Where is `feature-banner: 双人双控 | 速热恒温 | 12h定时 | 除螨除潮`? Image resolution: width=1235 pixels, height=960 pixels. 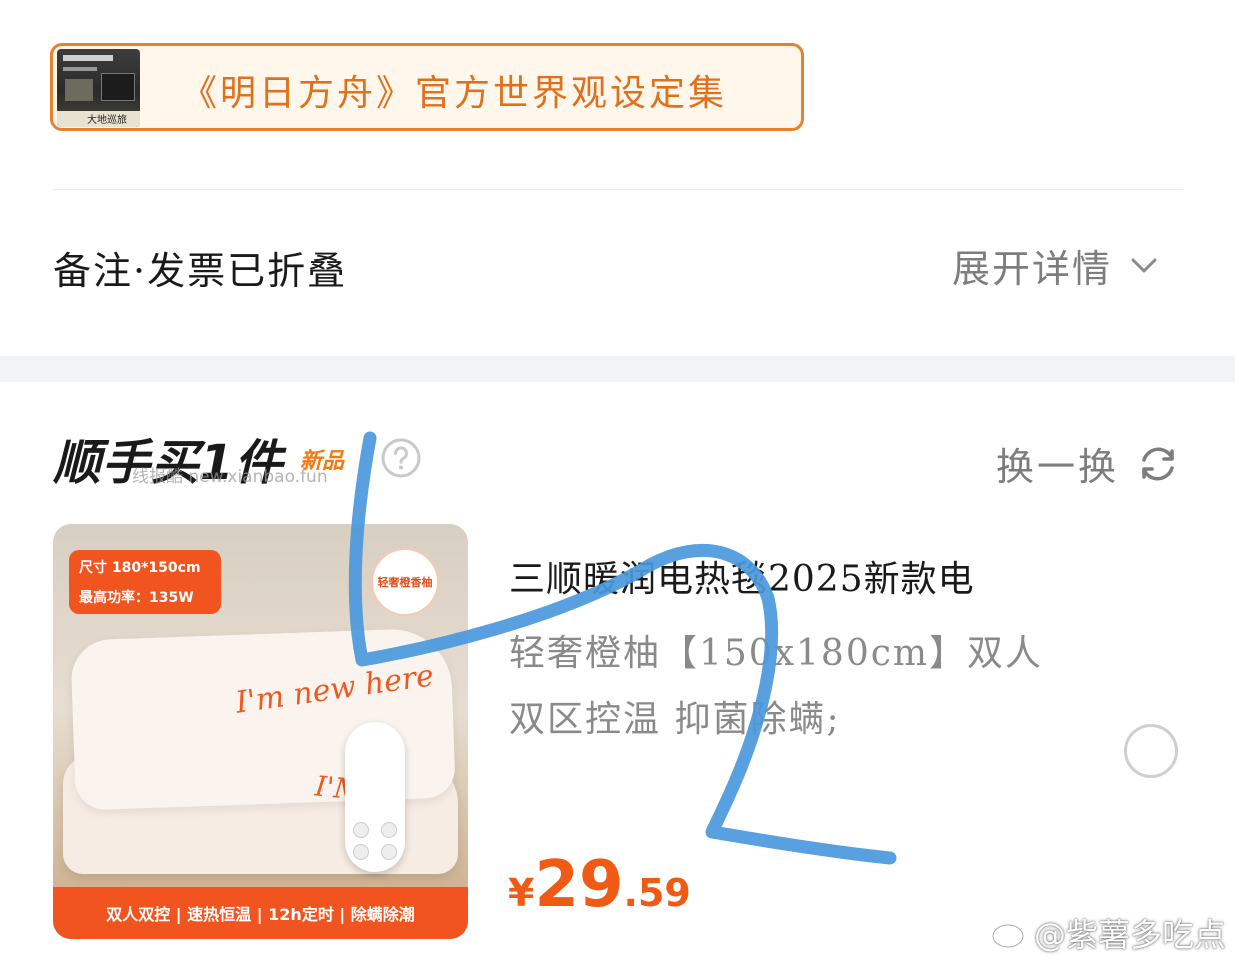
feature-banner: 双人双控 | 速热恒温 | 12h定时 | 除螨除潮 is located at coordinates (260, 913).